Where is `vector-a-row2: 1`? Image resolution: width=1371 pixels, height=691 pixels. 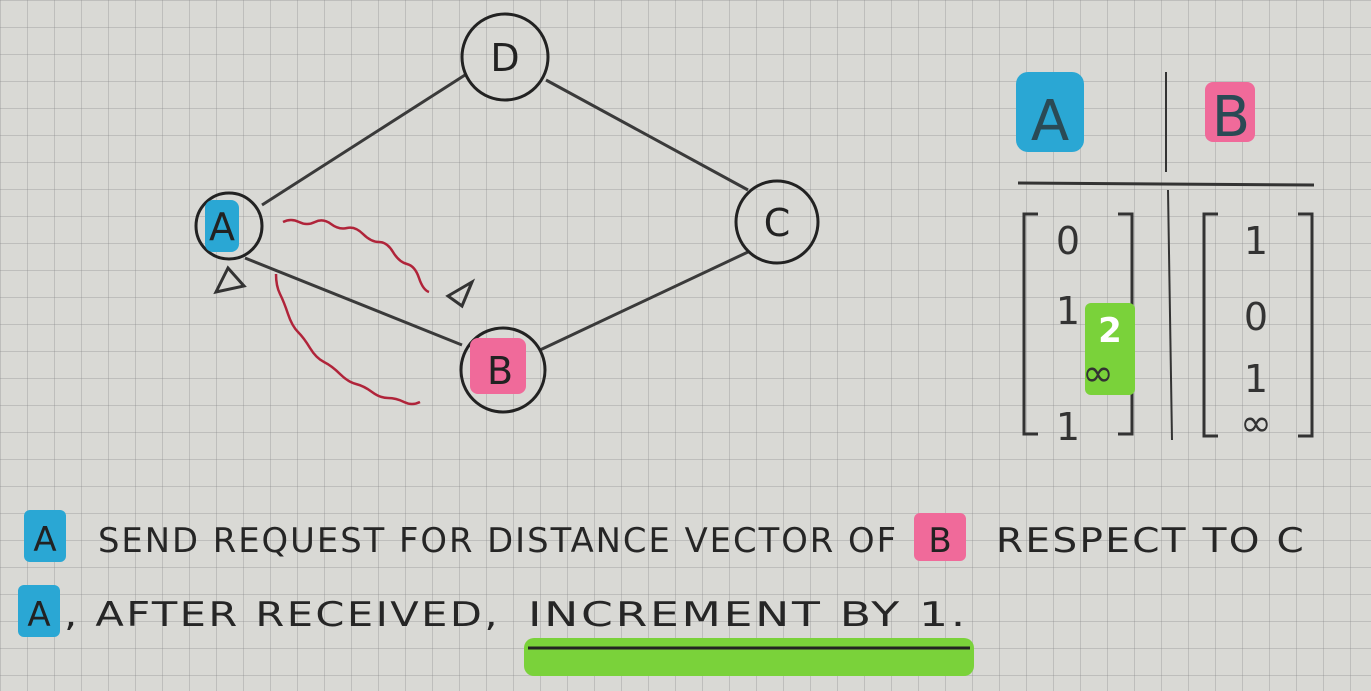
vector-a-row2: 1 is located at coordinates (1068, 311).